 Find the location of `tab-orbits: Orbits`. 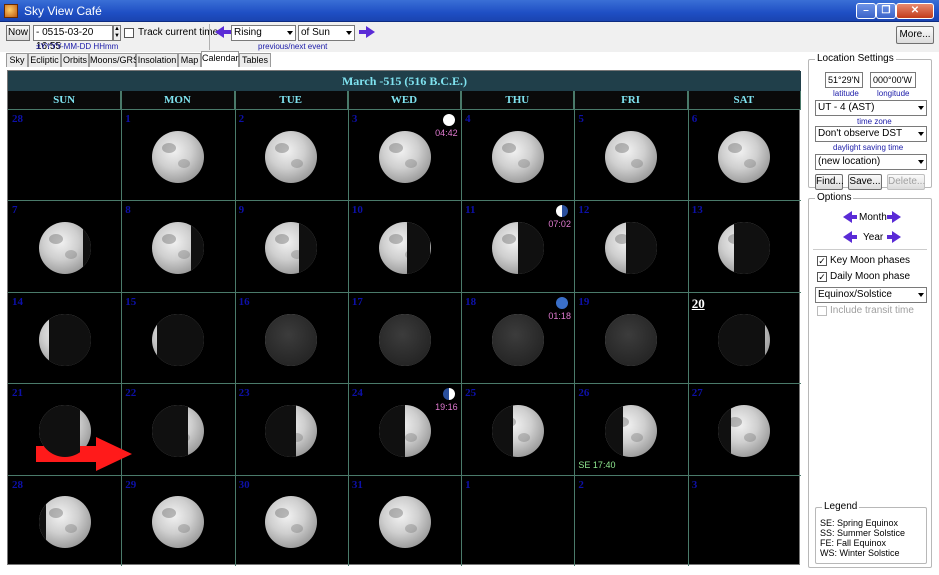

tab-orbits: Orbits is located at coordinates (75, 60).